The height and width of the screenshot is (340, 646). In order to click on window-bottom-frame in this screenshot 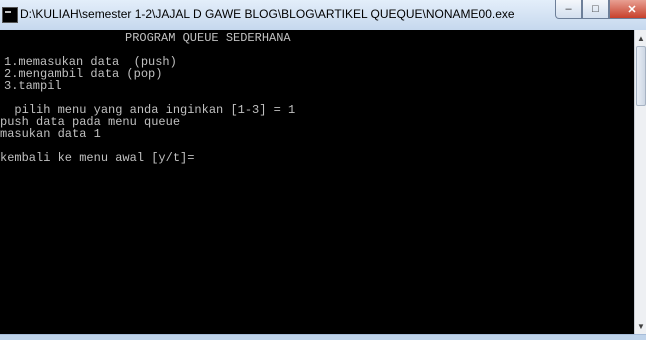, I will do `click(323, 337)`.